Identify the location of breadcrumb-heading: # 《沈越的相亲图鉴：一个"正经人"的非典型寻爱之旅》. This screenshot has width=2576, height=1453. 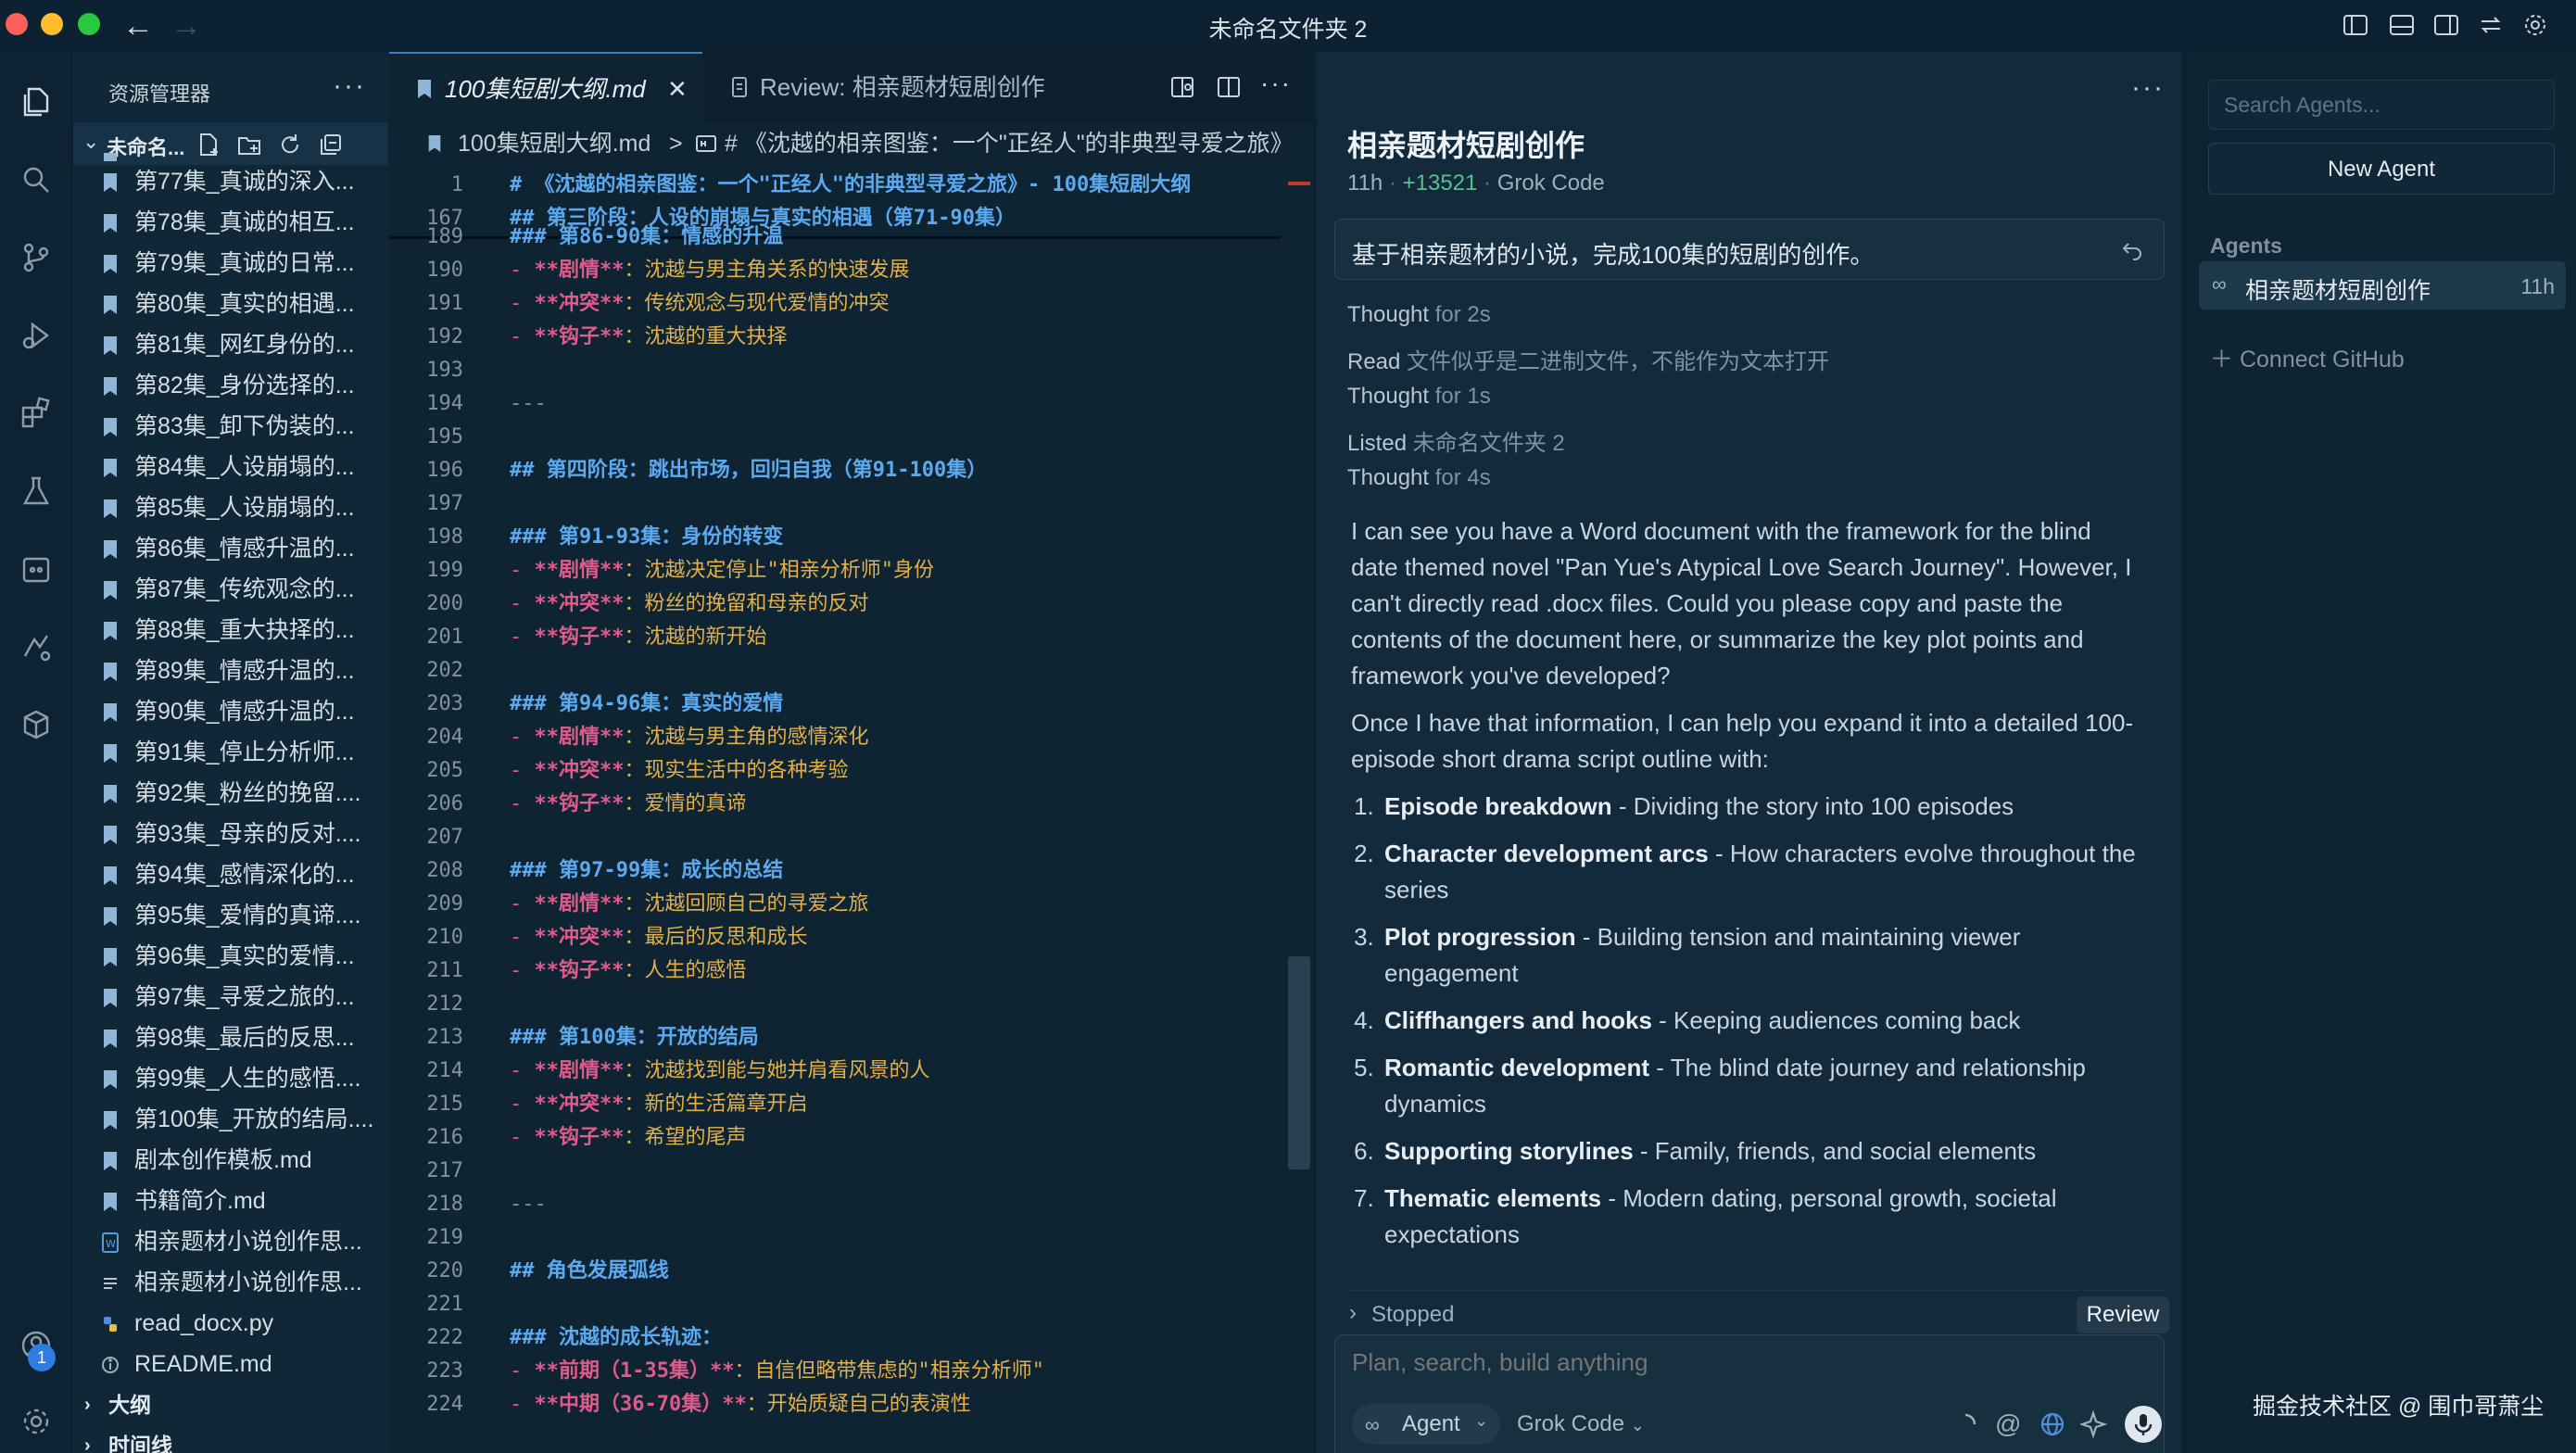
(1009, 143).